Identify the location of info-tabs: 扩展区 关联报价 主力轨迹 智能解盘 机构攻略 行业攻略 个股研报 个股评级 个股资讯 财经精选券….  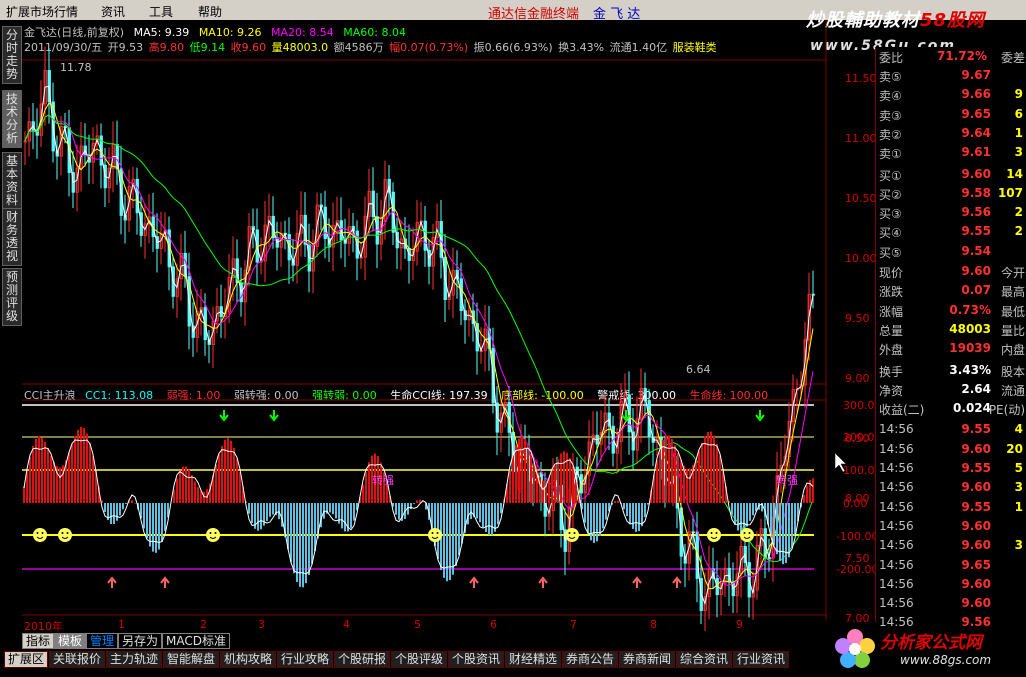
(410, 659).